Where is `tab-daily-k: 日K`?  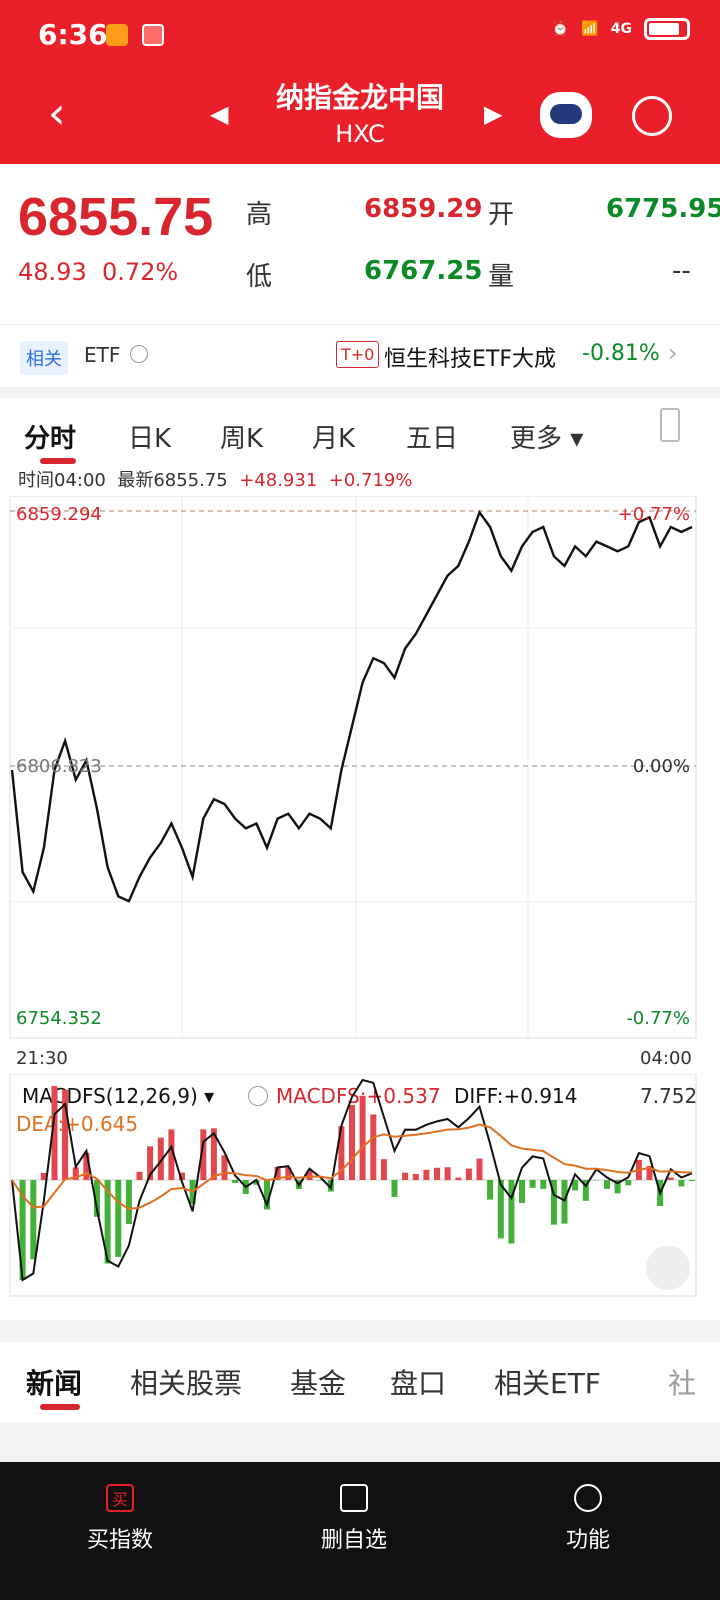
tab-daily-k: 日K is located at coordinates (149, 436).